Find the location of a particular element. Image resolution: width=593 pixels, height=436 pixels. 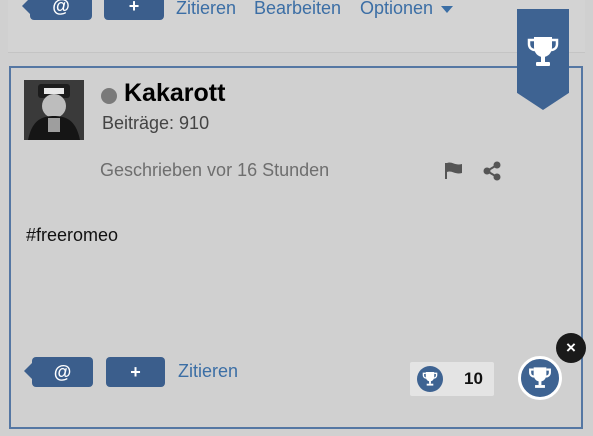

react-button is located at coordinates (540, 378).